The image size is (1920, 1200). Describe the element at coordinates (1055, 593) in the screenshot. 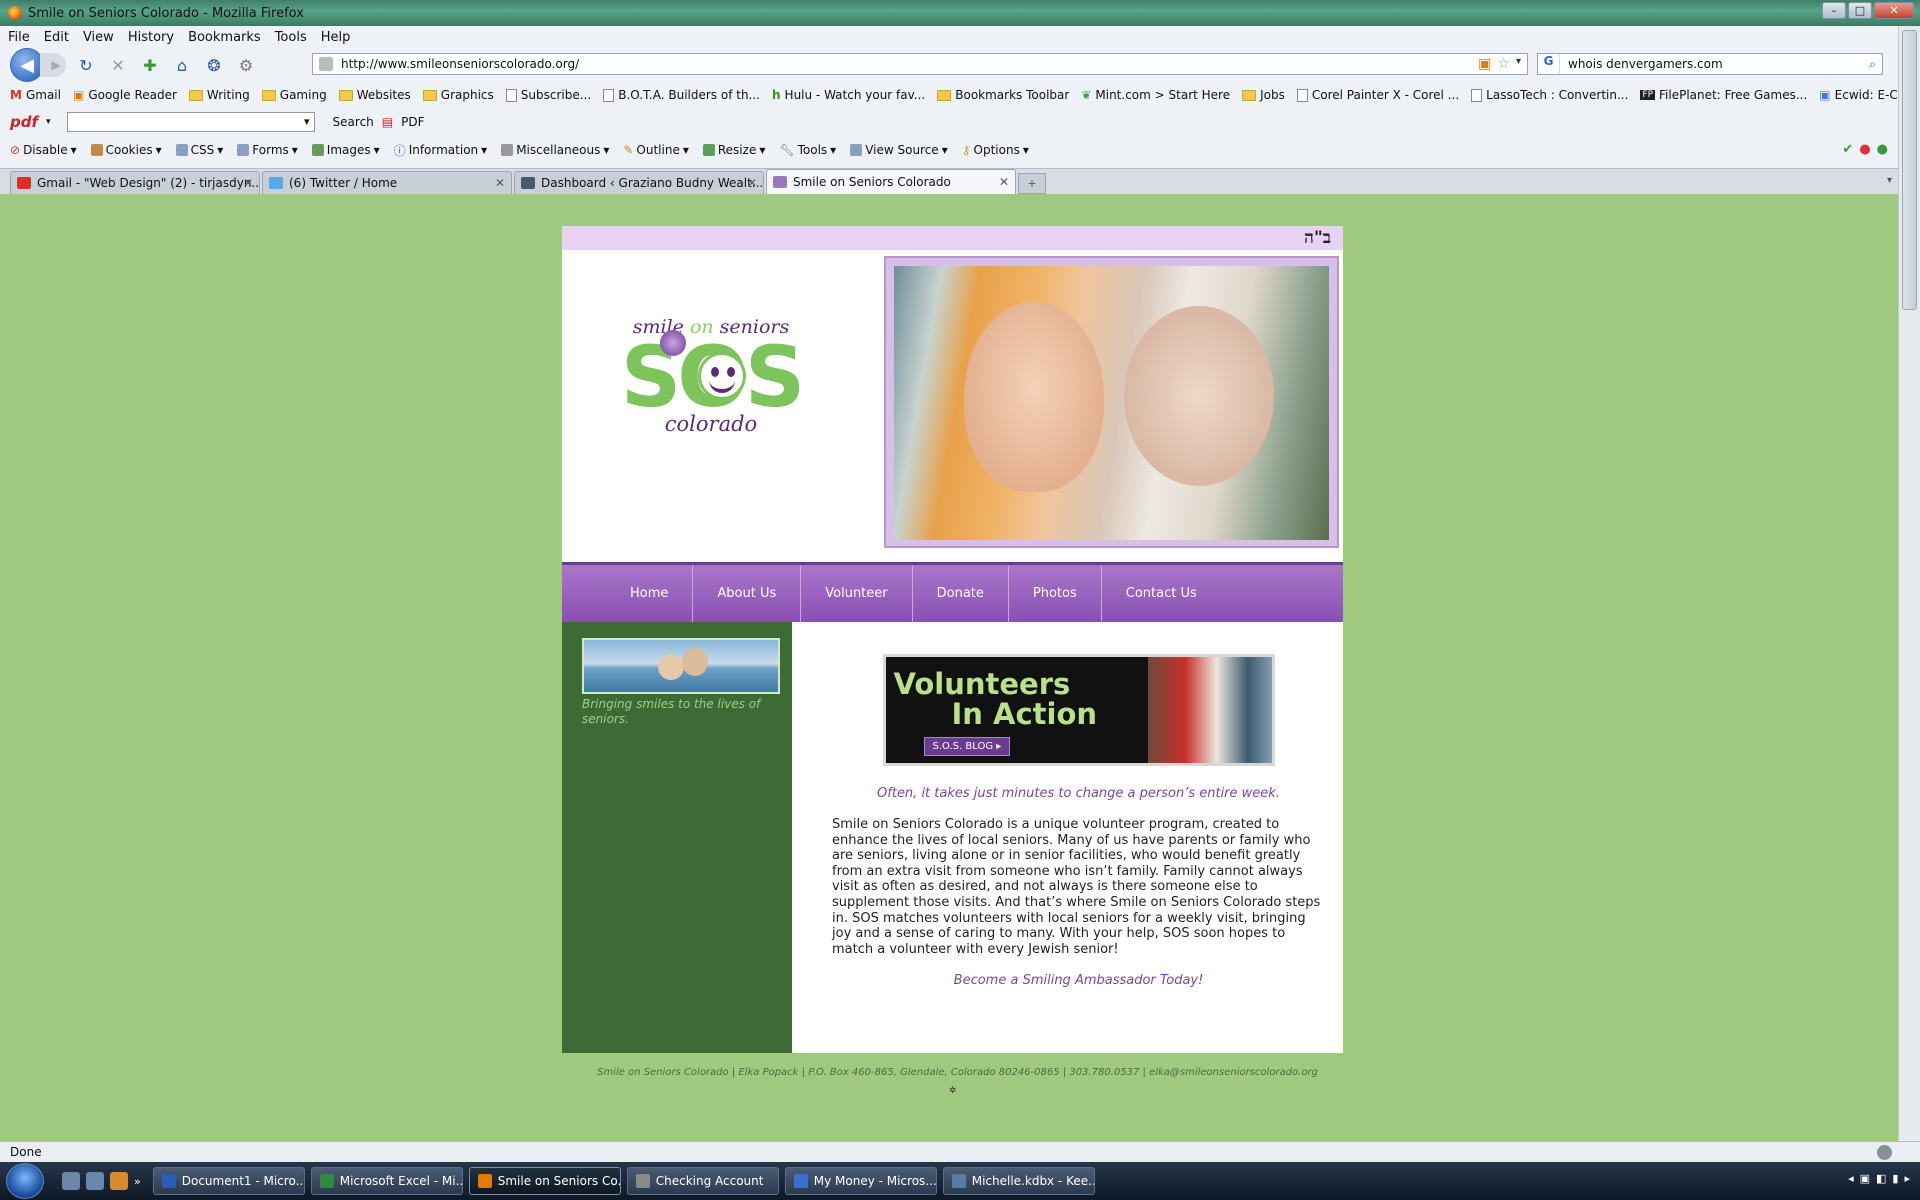

I see `nav-photos: Photos` at that location.